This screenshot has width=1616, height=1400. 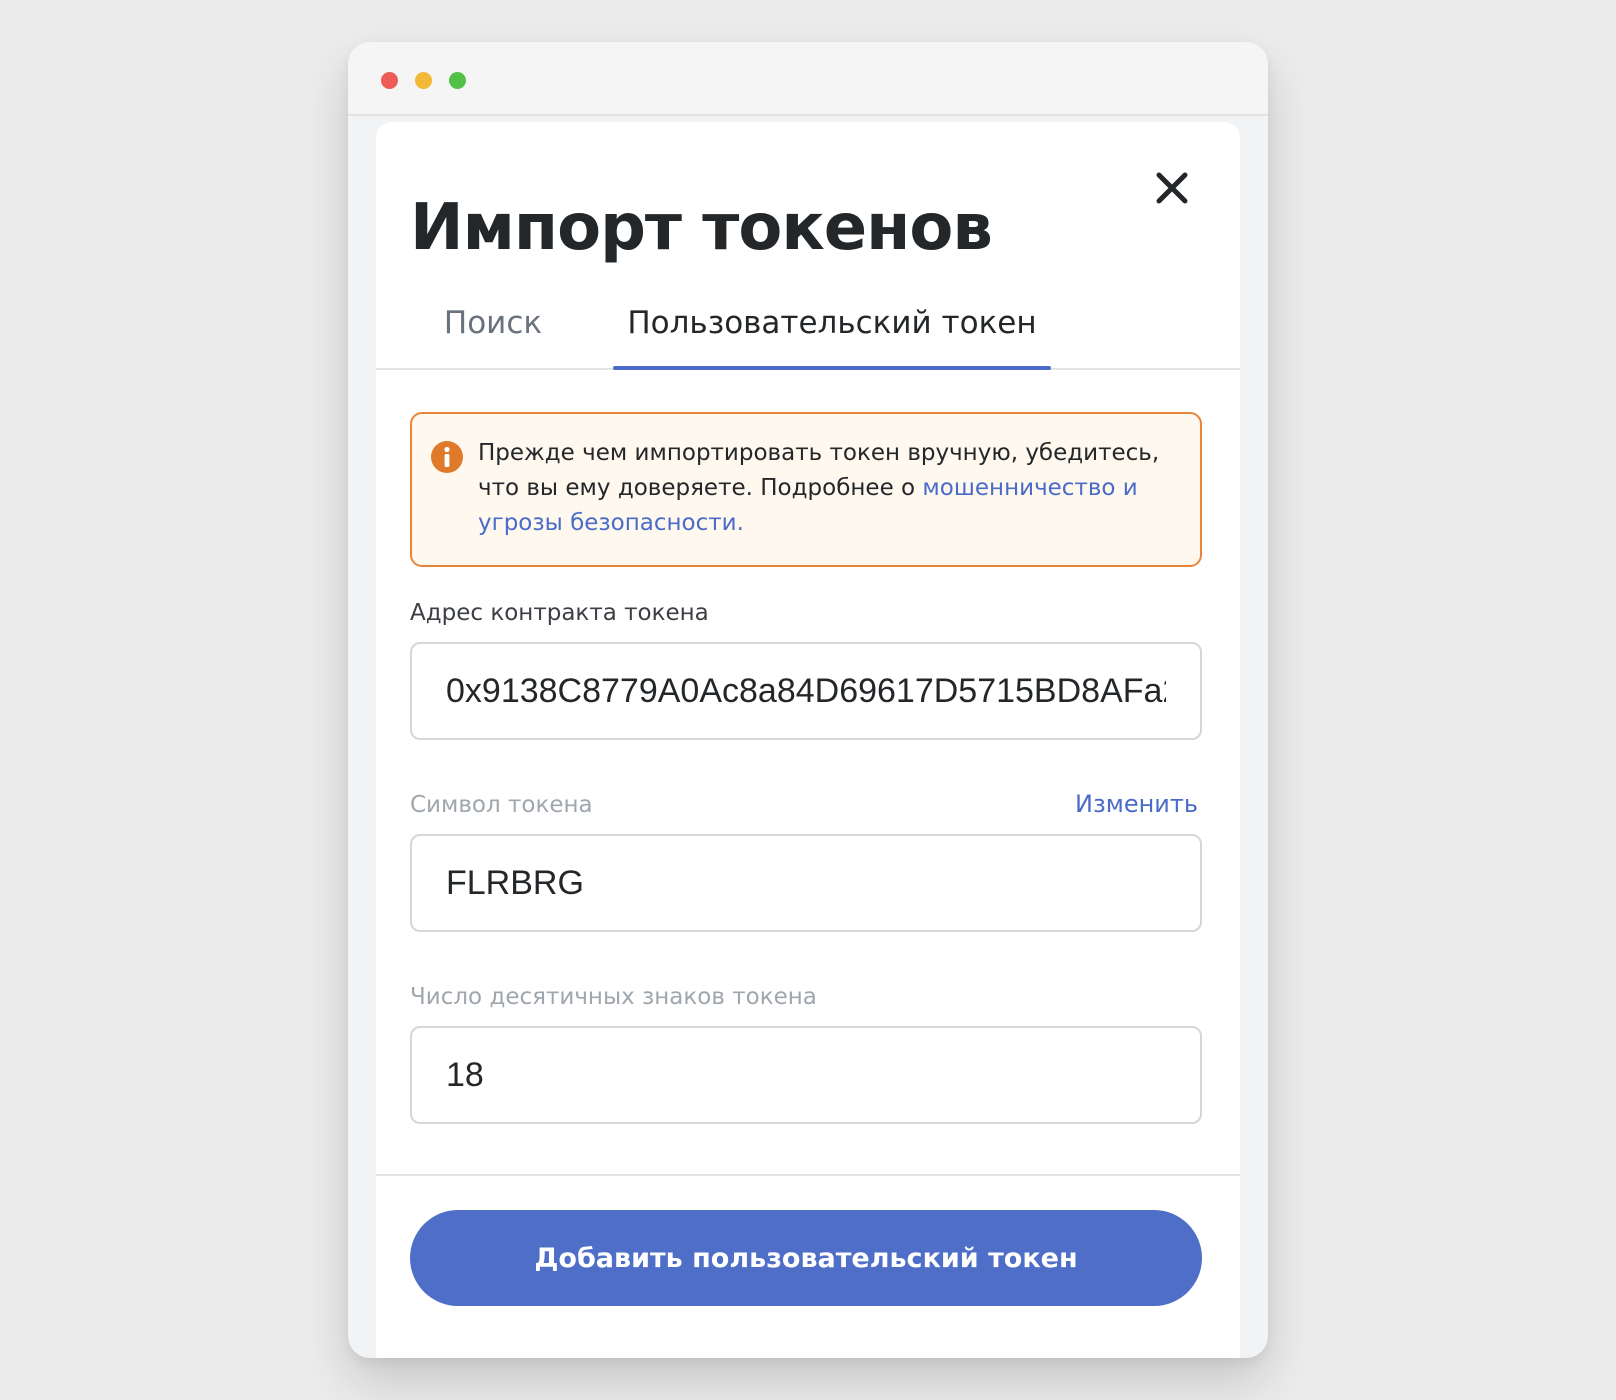 I want to click on tab-bar: Поиск Пользовательский токен, so click(x=808, y=336).